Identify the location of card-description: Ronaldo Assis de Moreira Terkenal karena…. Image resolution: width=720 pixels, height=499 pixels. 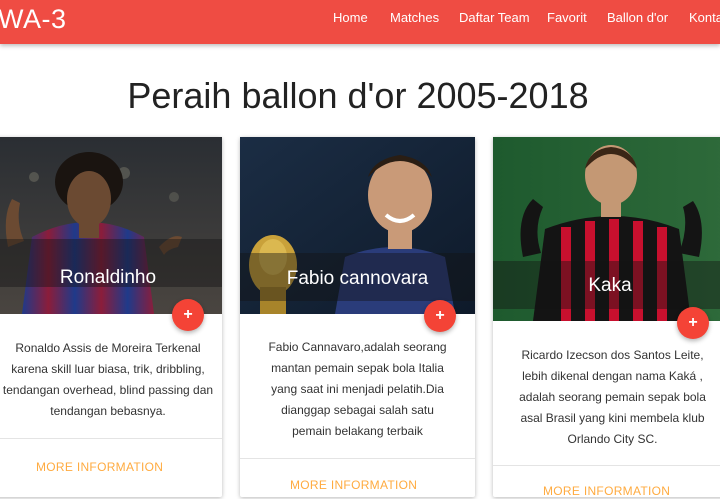
(108, 379).